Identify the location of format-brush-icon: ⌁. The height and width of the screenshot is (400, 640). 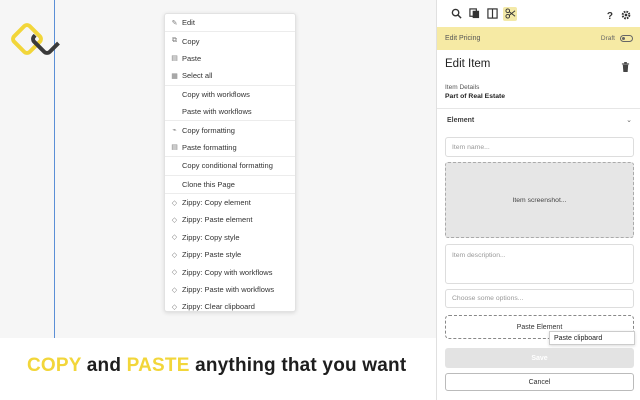
(174, 131).